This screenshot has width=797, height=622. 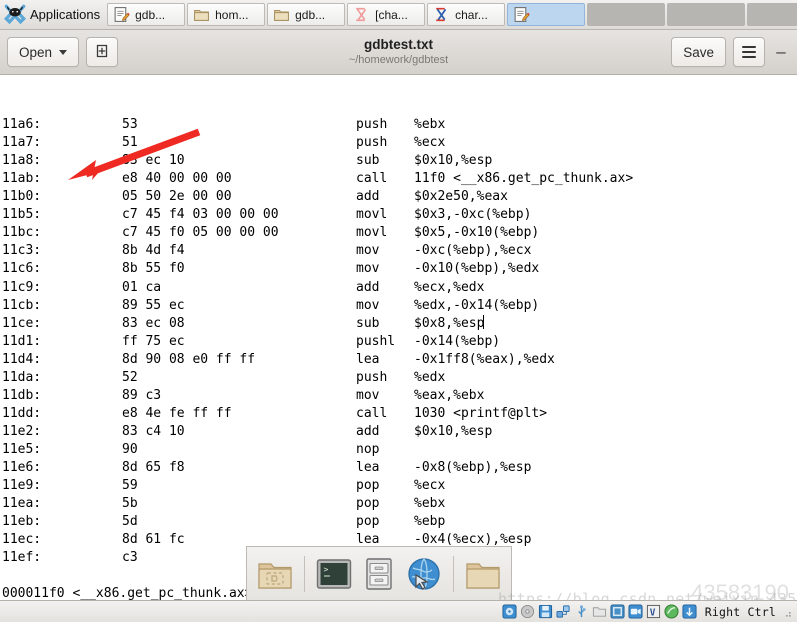 What do you see at coordinates (509, 611) in the screenshot?
I see `hard-disk-icon` at bounding box center [509, 611].